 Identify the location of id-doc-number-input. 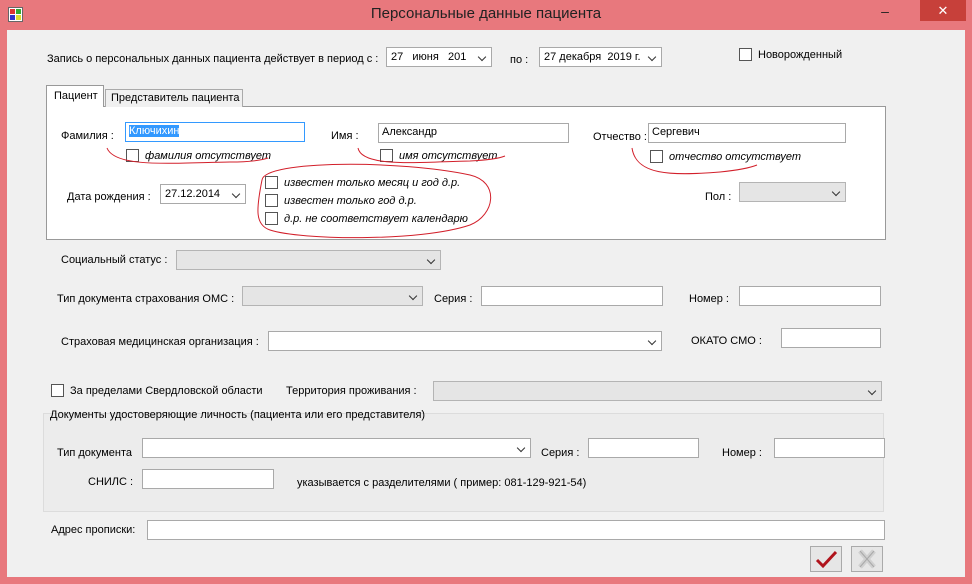
(829, 448).